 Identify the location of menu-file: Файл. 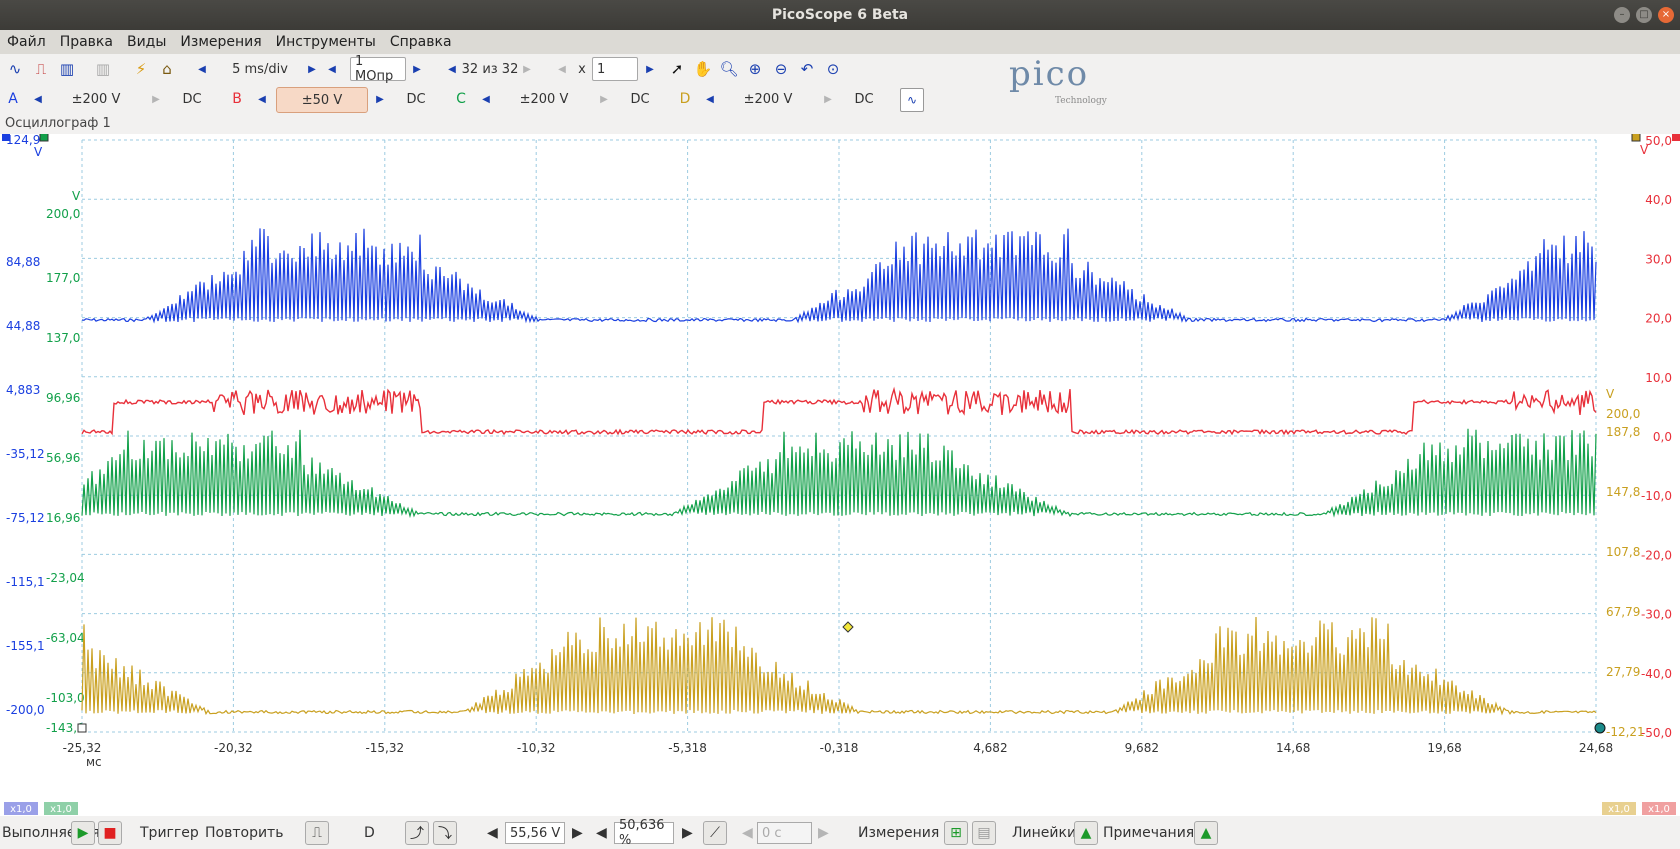
(26, 42).